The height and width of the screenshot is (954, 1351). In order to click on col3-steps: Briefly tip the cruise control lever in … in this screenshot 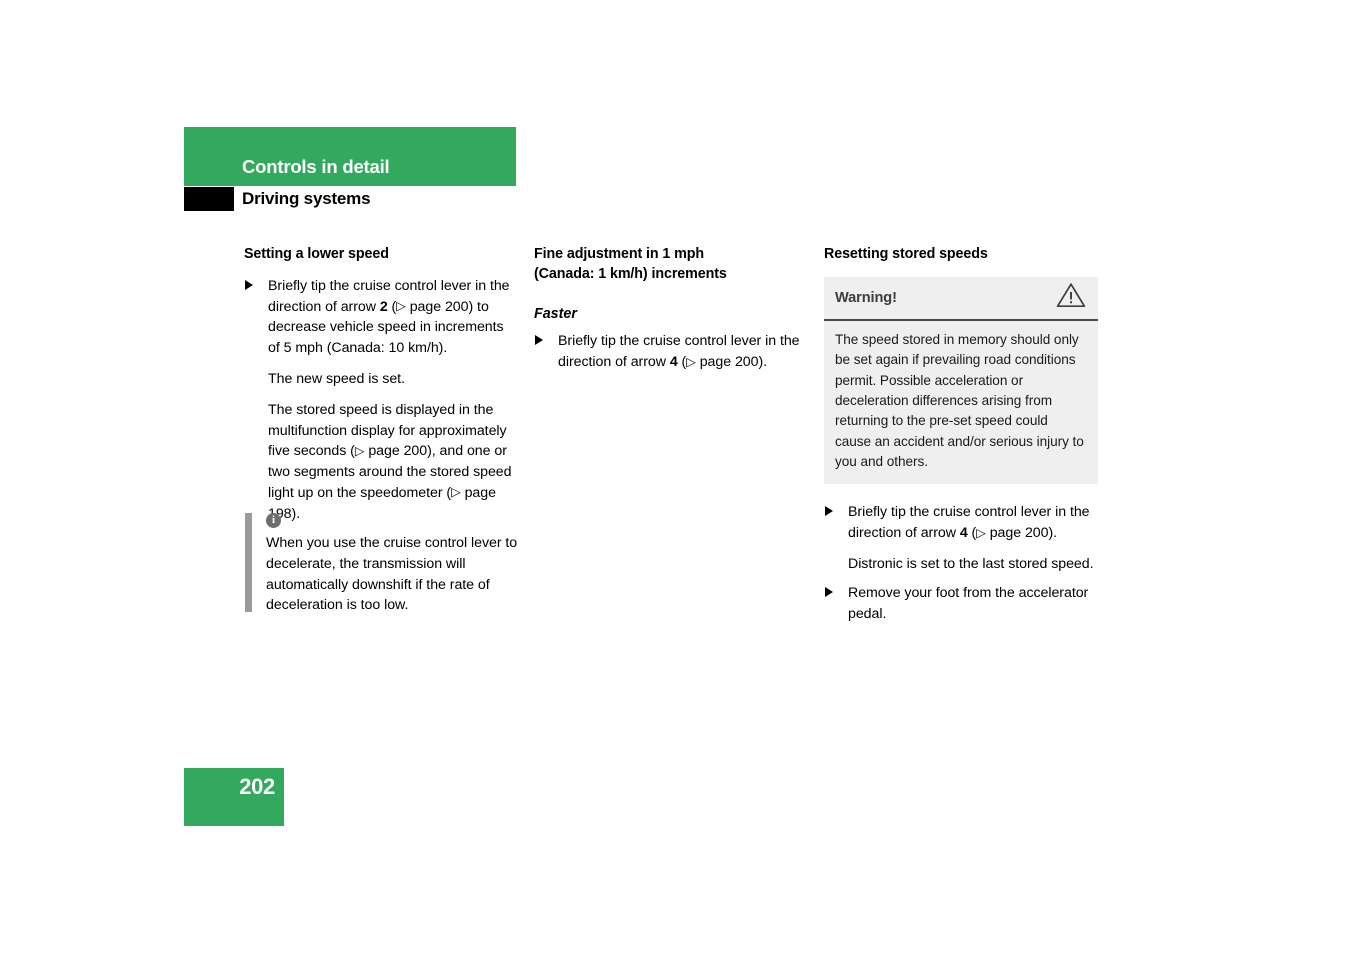, I will do `click(961, 563)`.